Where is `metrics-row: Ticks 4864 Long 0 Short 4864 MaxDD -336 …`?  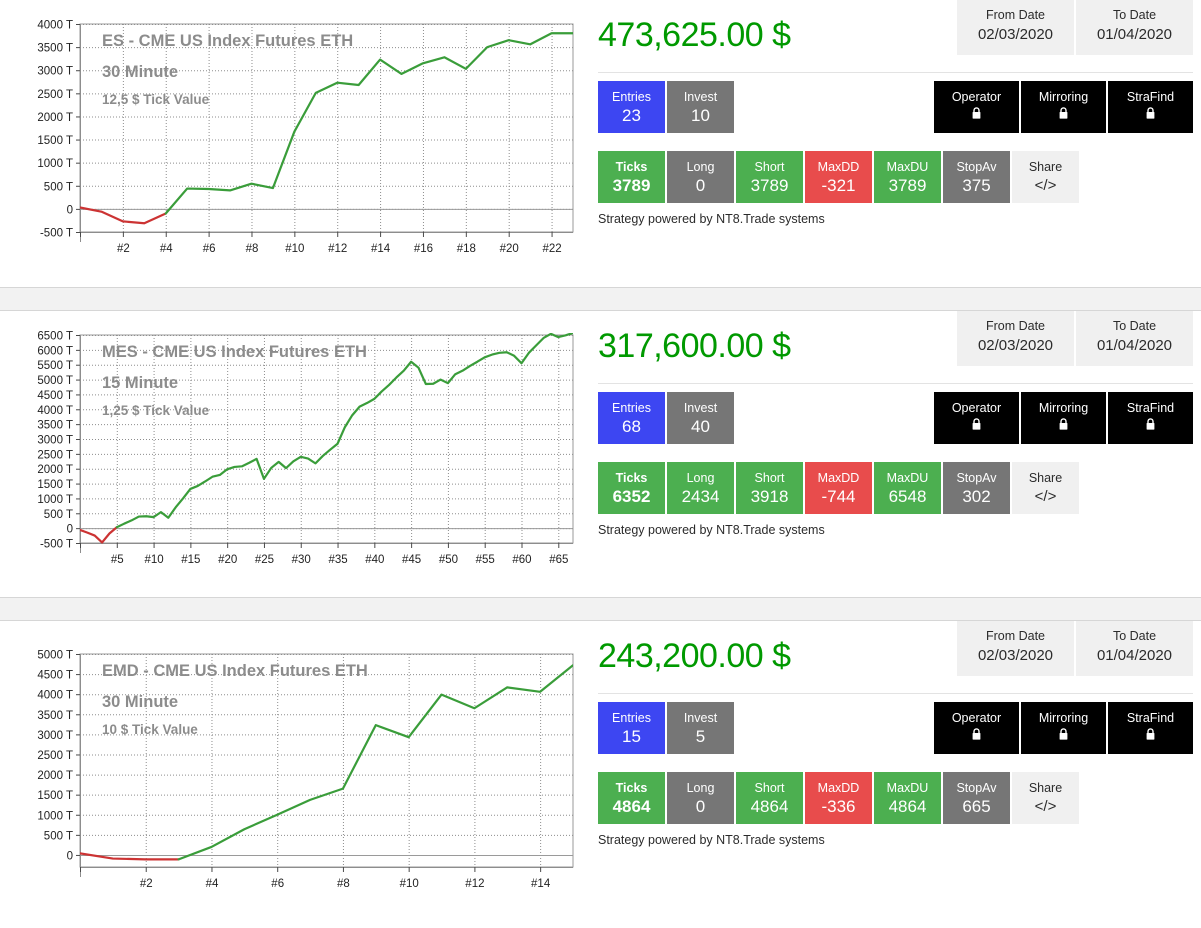 metrics-row: Ticks 4864 Long 0 Short 4864 MaxDD -336 … is located at coordinates (899, 798).